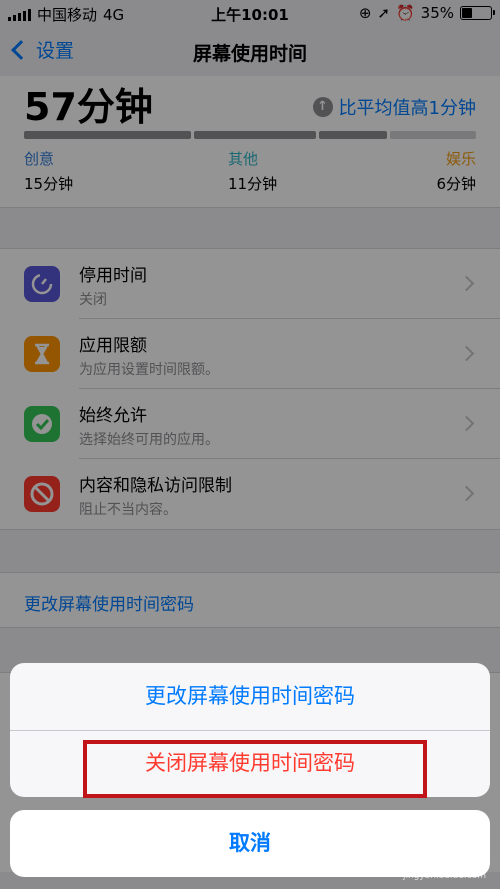 The image size is (500, 889). Describe the element at coordinates (440, 858) in the screenshot. I see `watermark-text: Bai 经验` at that location.